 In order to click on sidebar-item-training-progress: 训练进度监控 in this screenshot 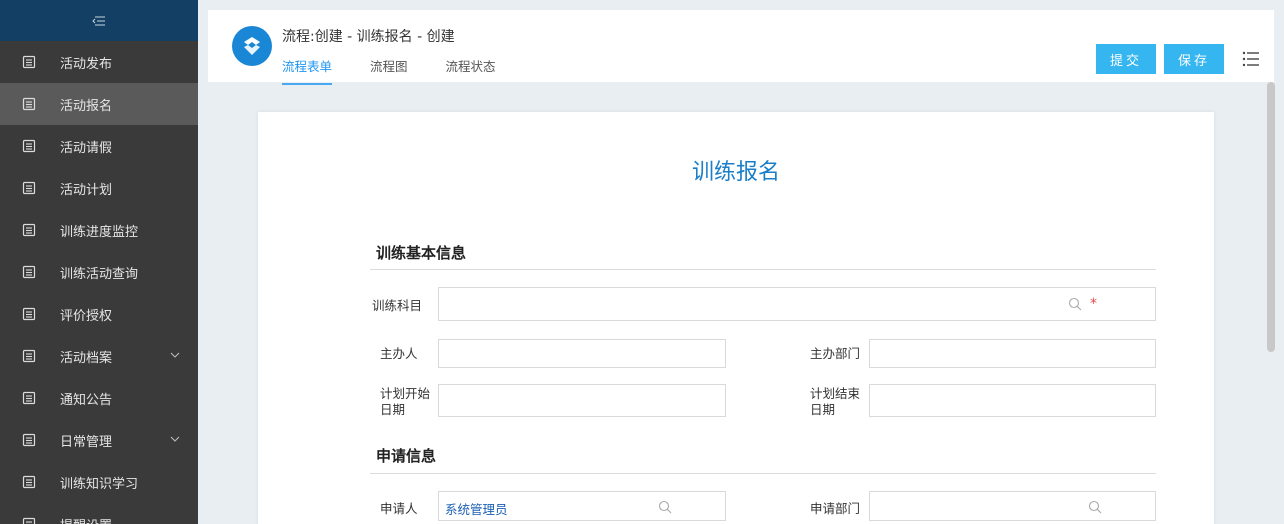, I will do `click(99, 230)`.